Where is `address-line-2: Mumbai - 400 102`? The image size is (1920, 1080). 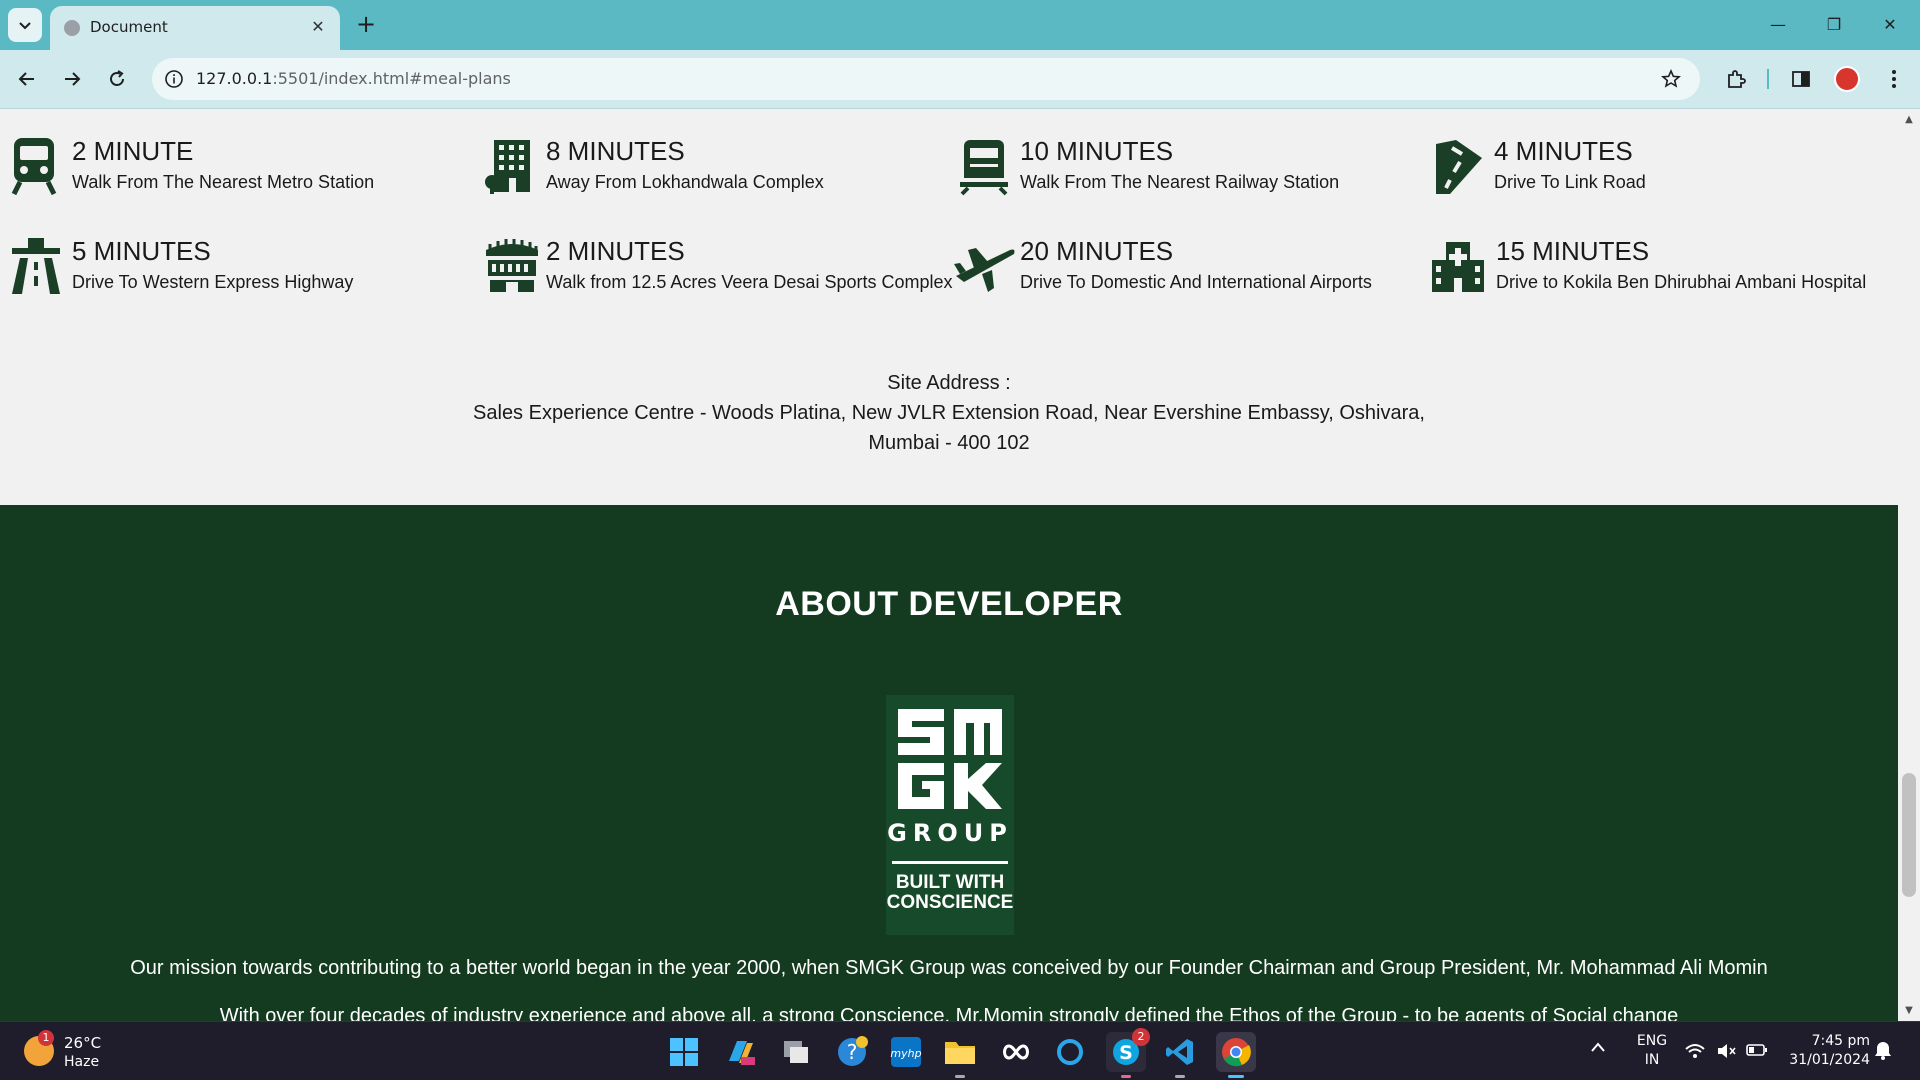
address-line-2: Mumbai - 400 102 is located at coordinates (949, 443).